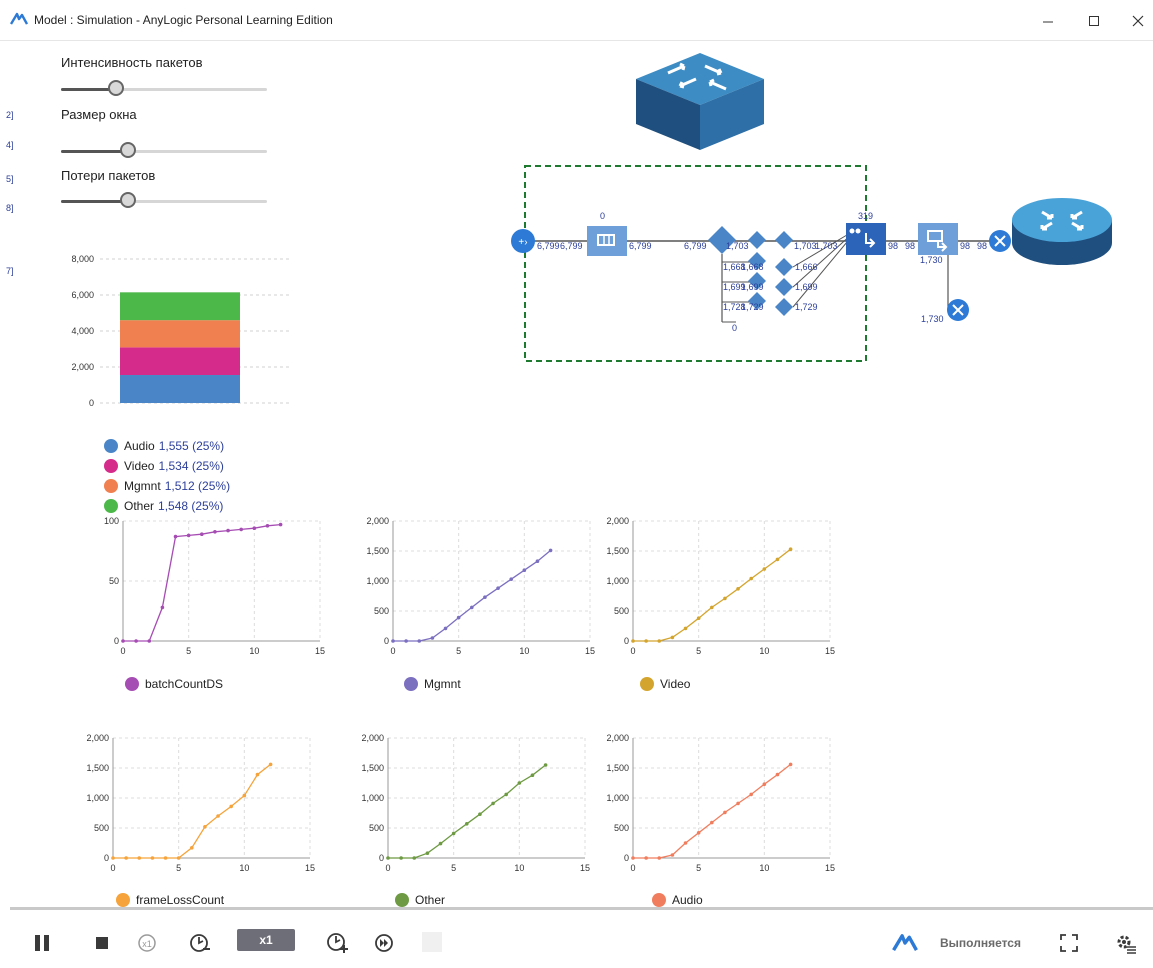 The image size is (1153, 968). What do you see at coordinates (1069, 943) in the screenshot?
I see `fullscreen-button` at bounding box center [1069, 943].